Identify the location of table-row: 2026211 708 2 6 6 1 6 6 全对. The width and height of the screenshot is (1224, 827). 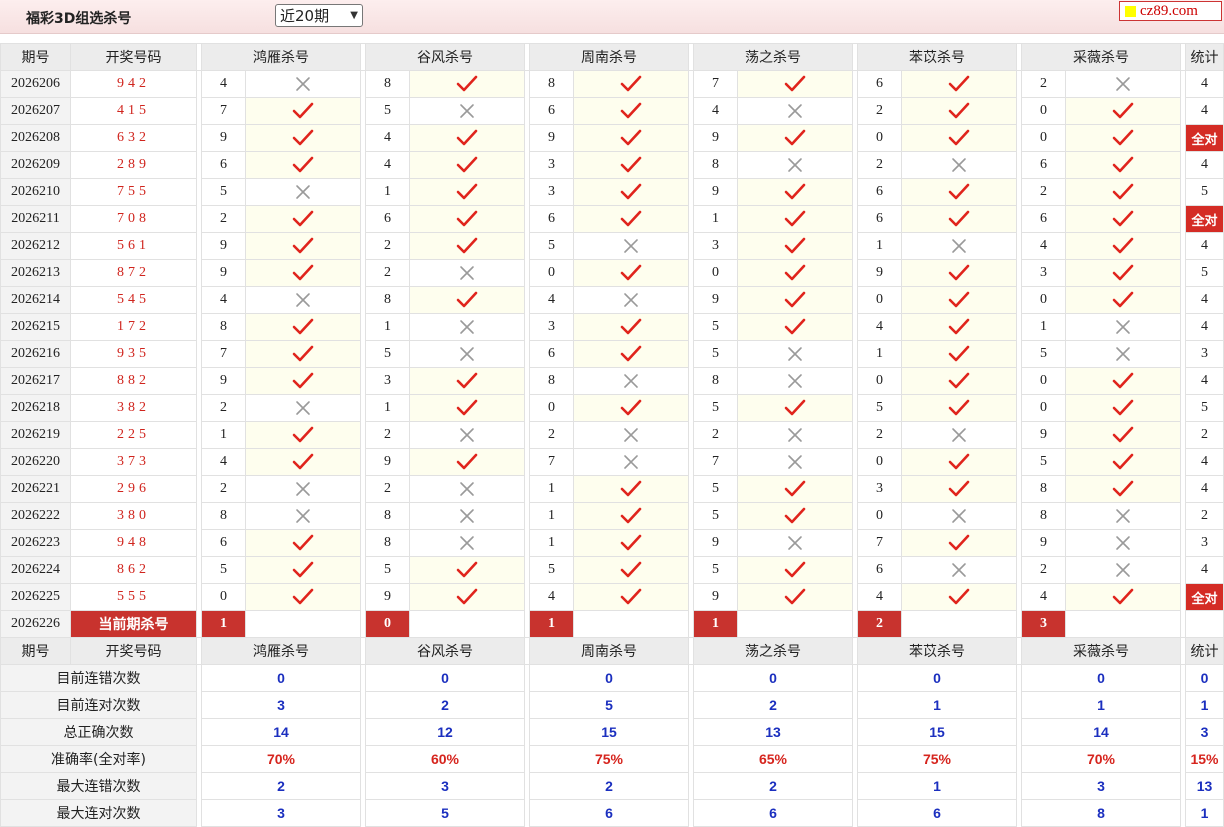
(612, 219).